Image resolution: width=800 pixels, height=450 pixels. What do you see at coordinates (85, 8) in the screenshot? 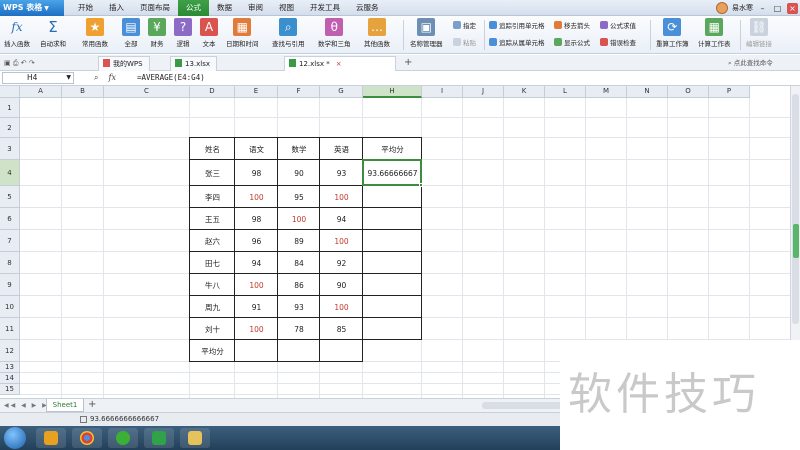
I see `menu-home: 开始` at bounding box center [85, 8].